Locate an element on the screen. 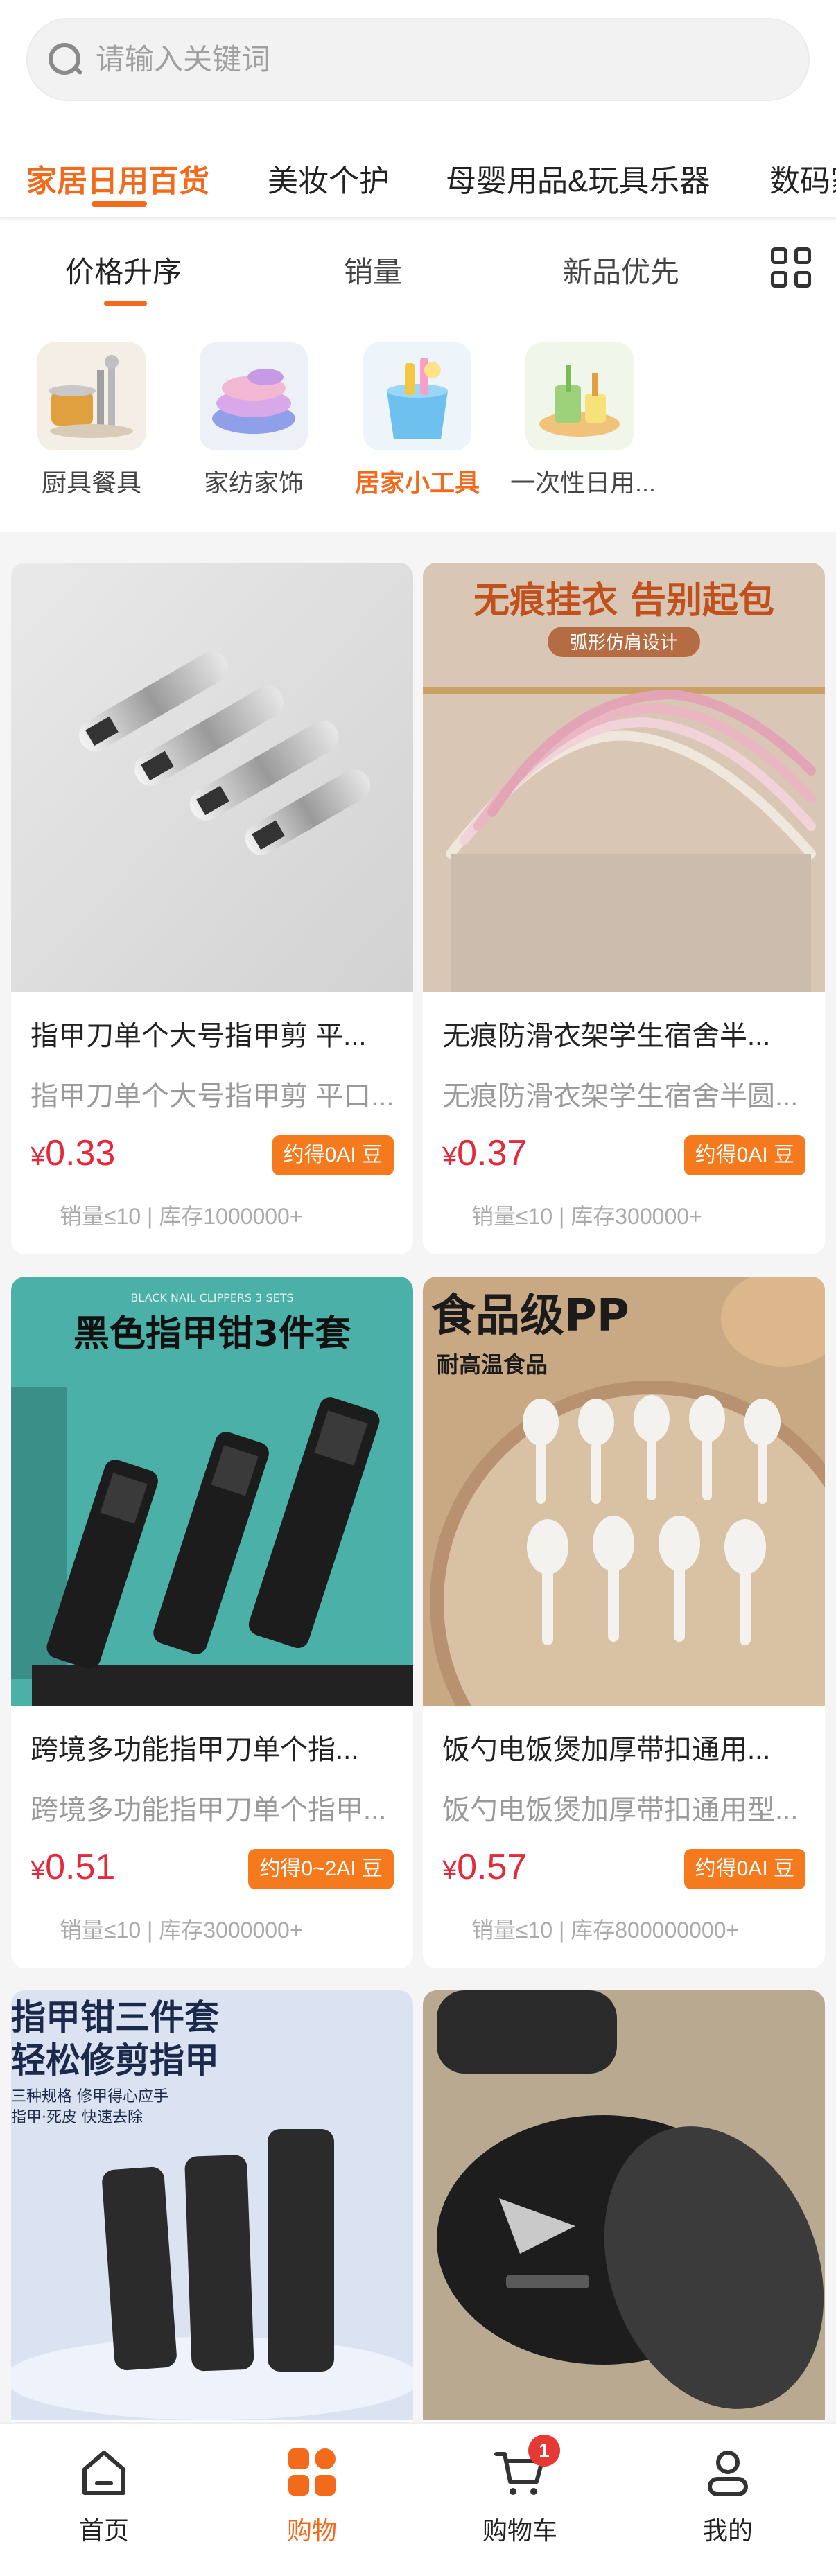 This screenshot has height=2576, width=836. svg-text: 食品级PP is located at coordinates (530, 1316).